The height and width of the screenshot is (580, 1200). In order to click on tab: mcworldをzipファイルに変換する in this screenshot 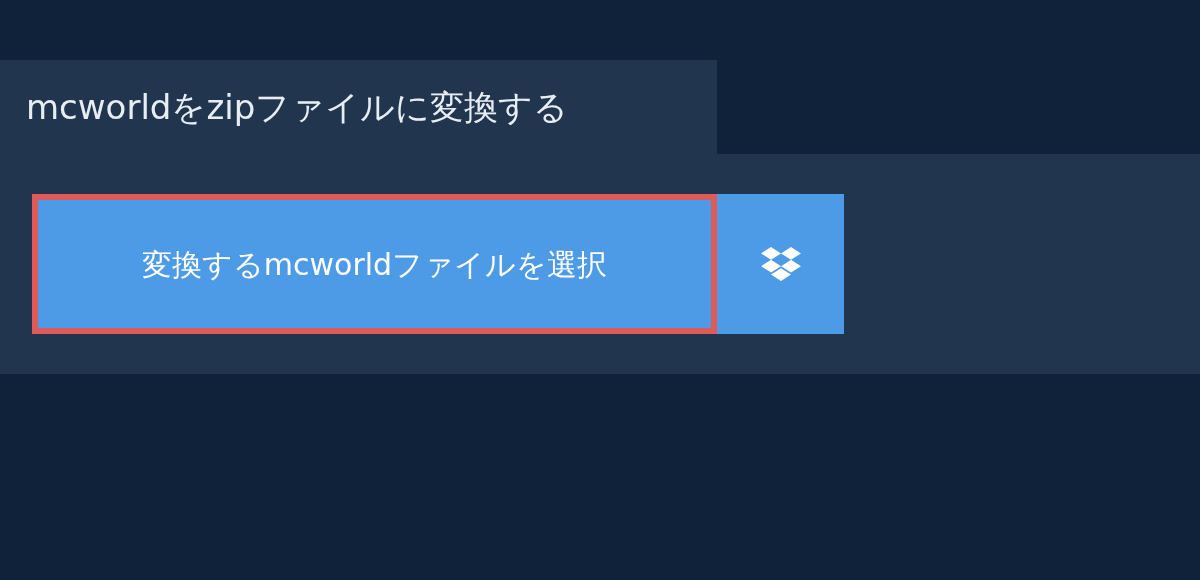, I will do `click(358, 107)`.